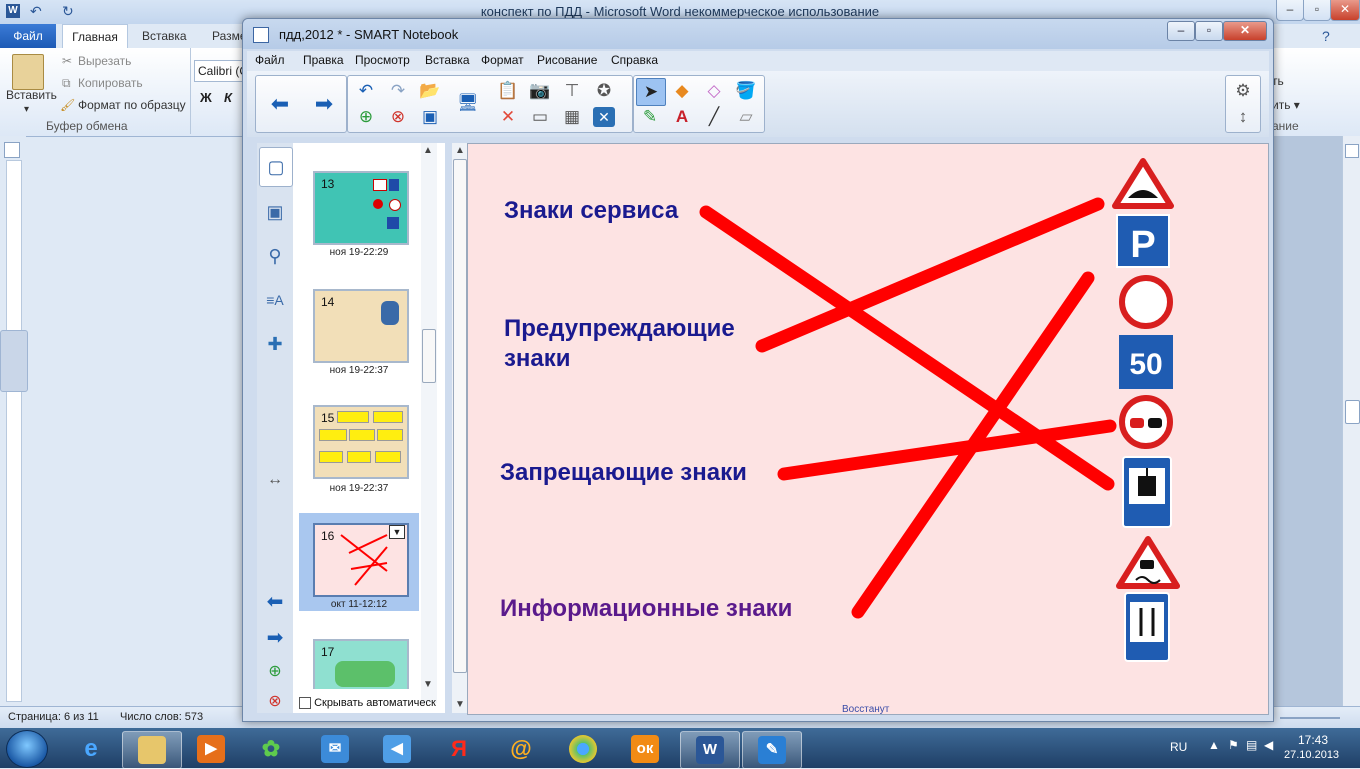 The width and height of the screenshot is (1360, 769). What do you see at coordinates (275, 256) in the screenshot?
I see `attachments-tab-icon: ⚲` at bounding box center [275, 256].